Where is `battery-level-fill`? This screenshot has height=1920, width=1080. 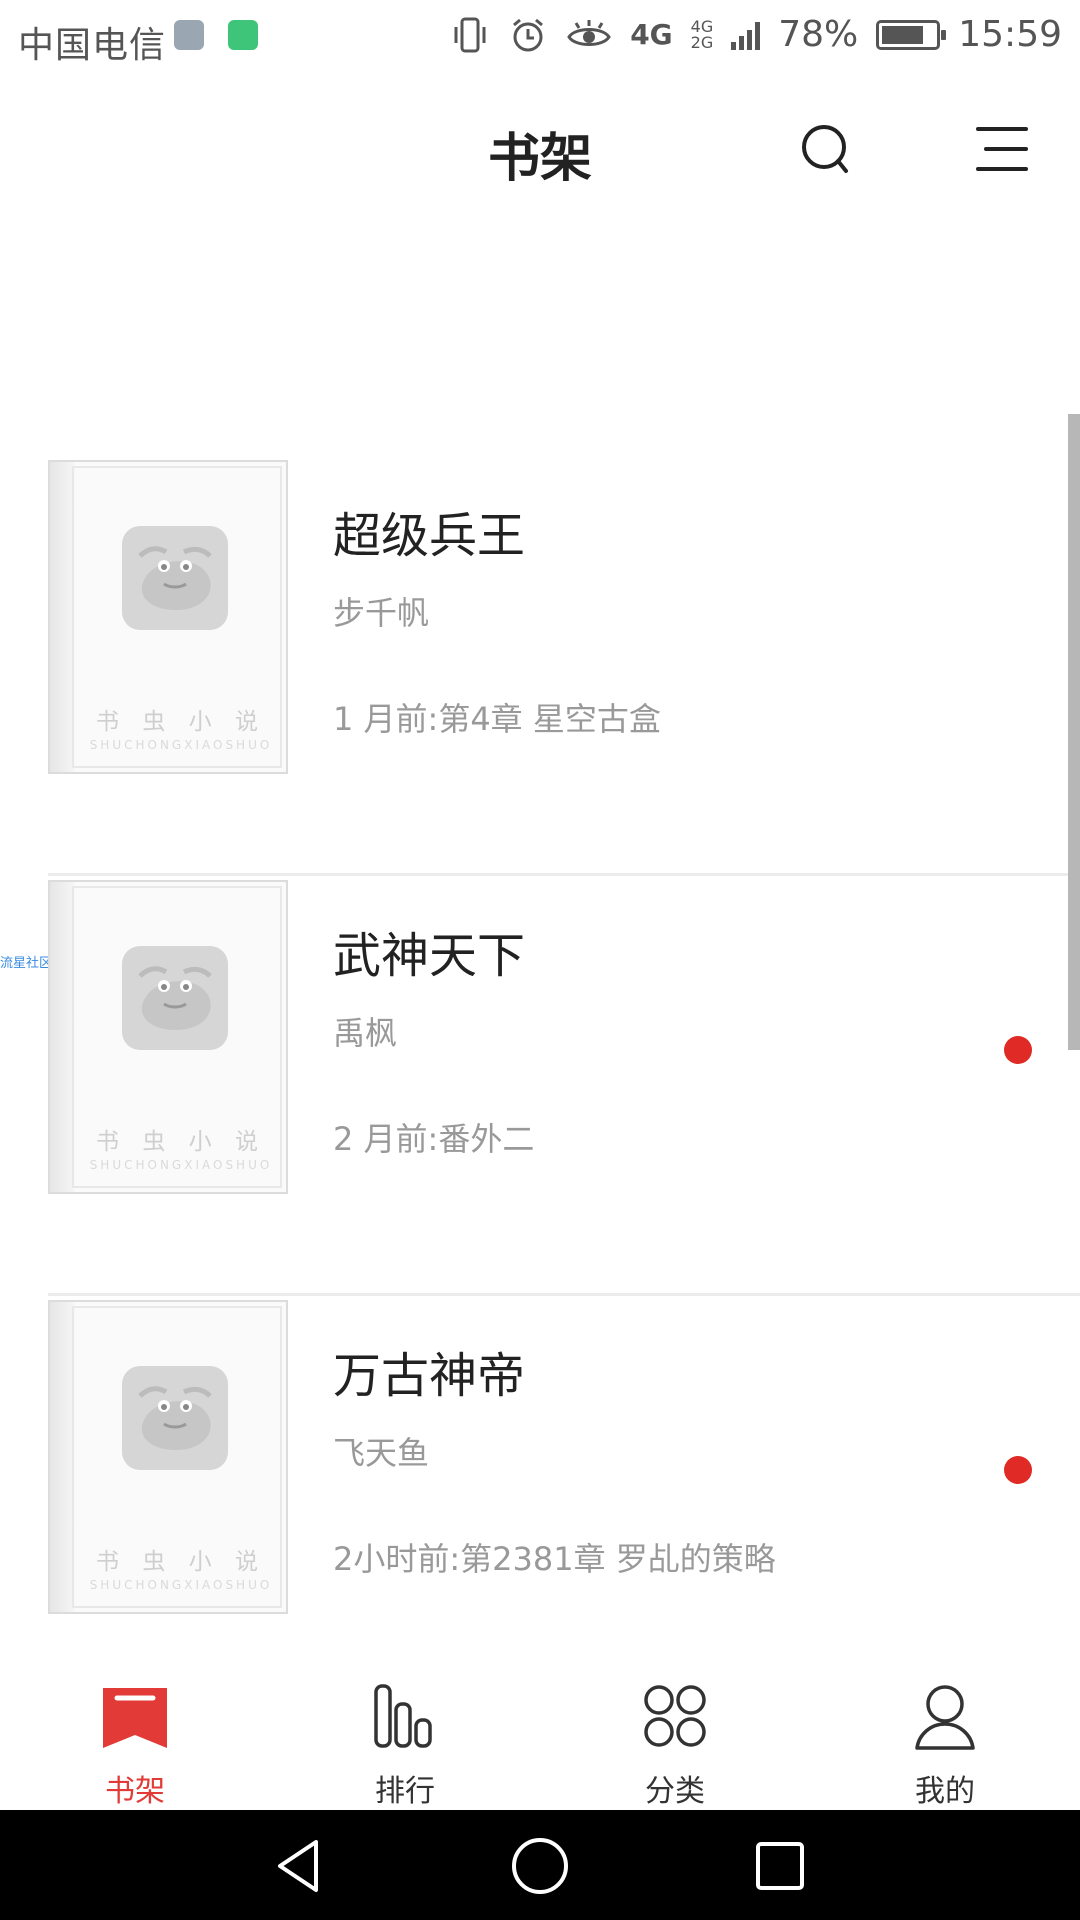
battery-level-fill is located at coordinates (903, 34).